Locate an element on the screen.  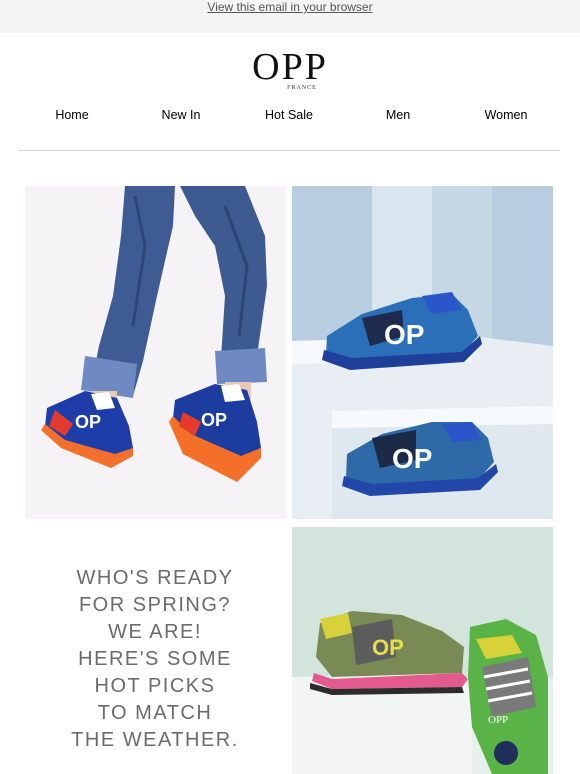
promo-line: TO MATCH is located at coordinates (155, 713).